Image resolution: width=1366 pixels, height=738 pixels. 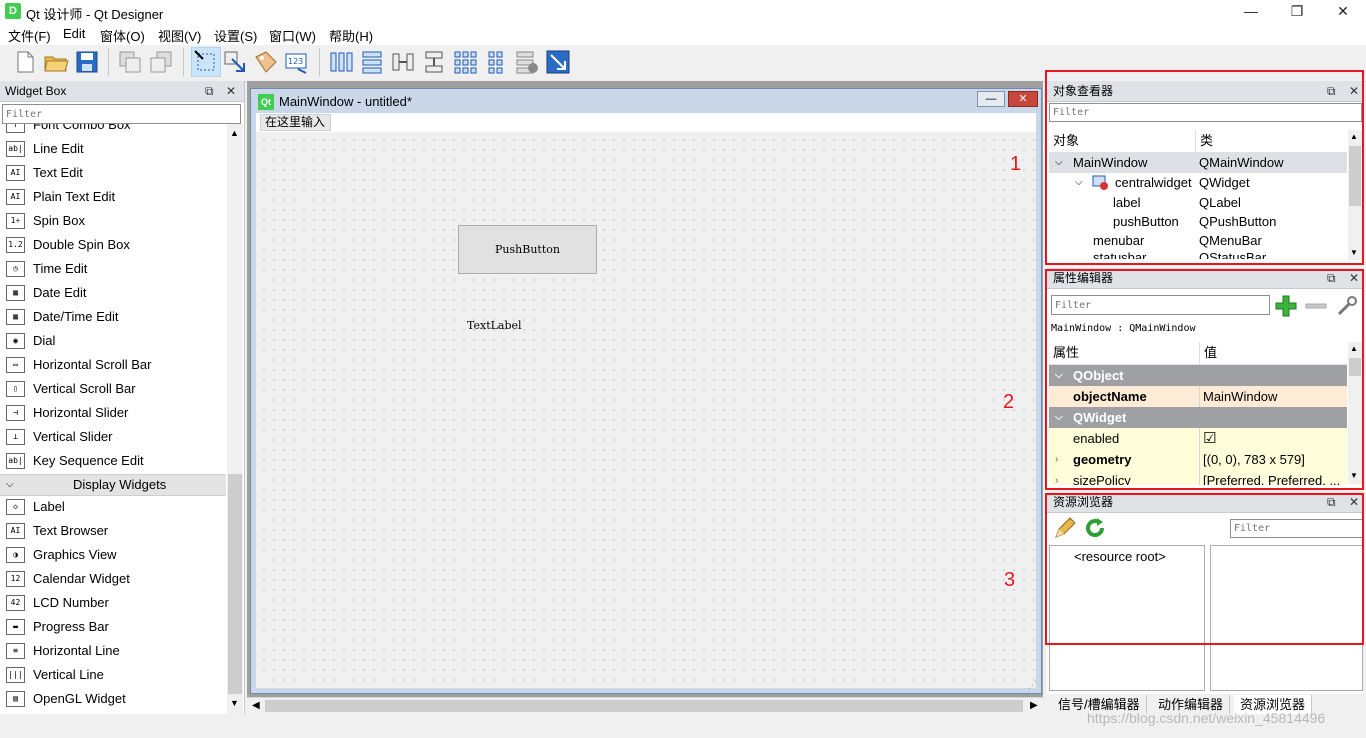 What do you see at coordinates (372, 62) in the screenshot?
I see `layout-vertical-icon` at bounding box center [372, 62].